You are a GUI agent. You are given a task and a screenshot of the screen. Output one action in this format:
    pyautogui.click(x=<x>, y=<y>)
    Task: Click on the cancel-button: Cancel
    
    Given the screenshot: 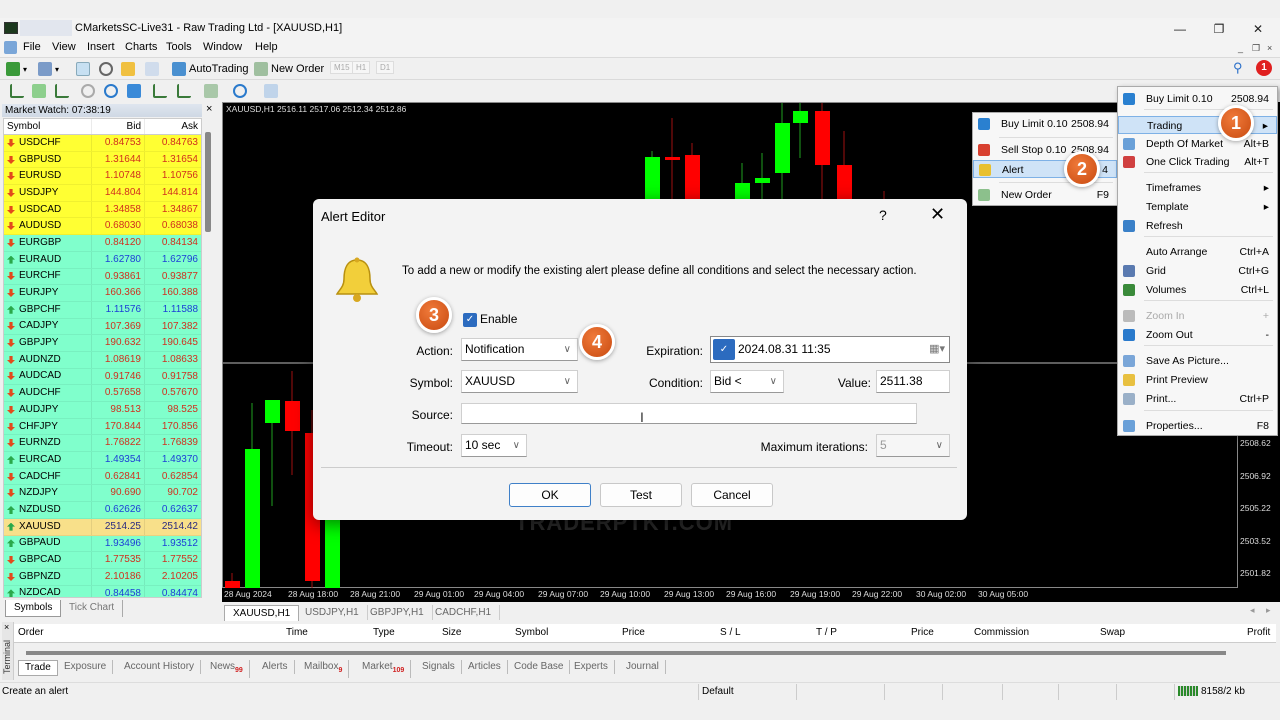 What is the action you would take?
    pyautogui.click(x=732, y=495)
    